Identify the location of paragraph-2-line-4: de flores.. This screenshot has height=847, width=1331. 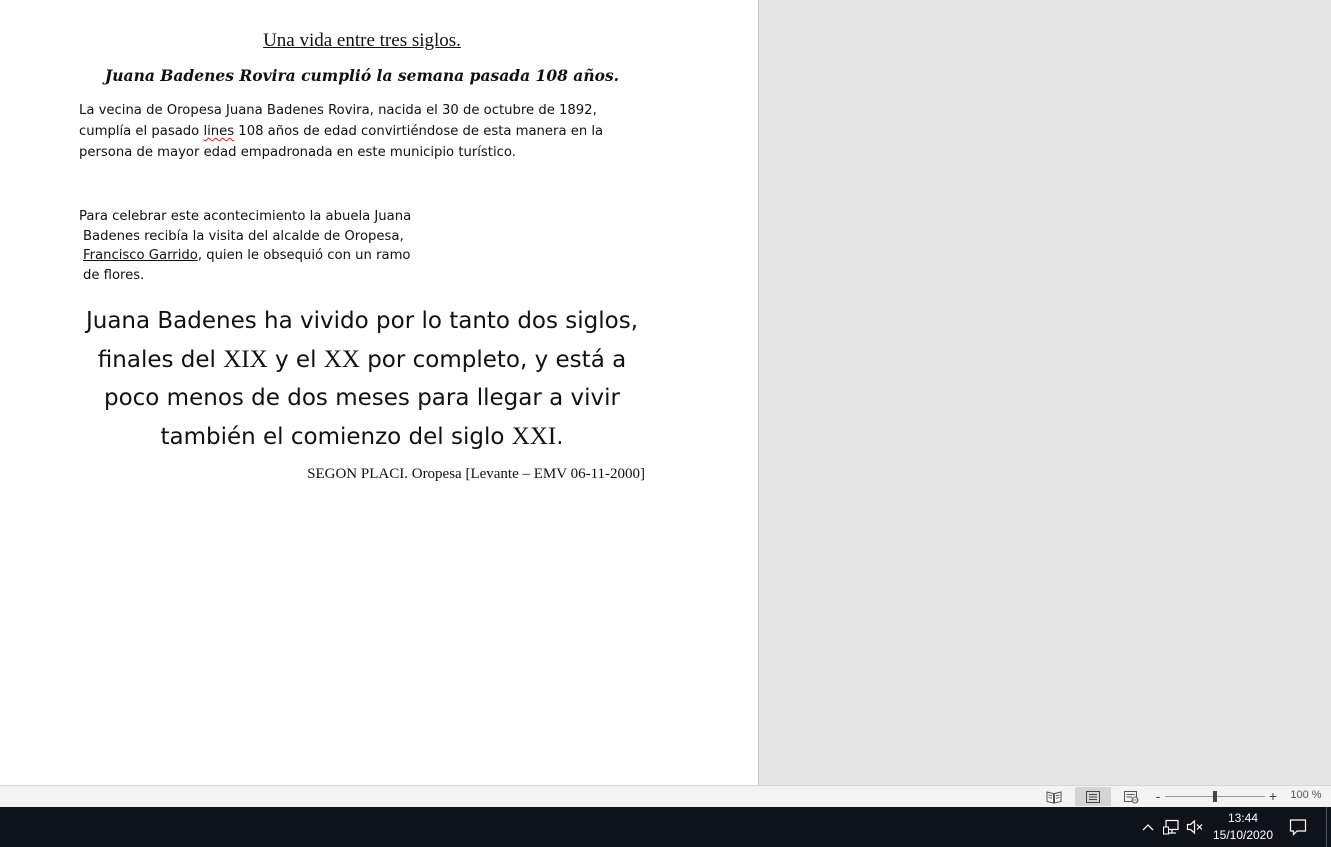
(114, 275).